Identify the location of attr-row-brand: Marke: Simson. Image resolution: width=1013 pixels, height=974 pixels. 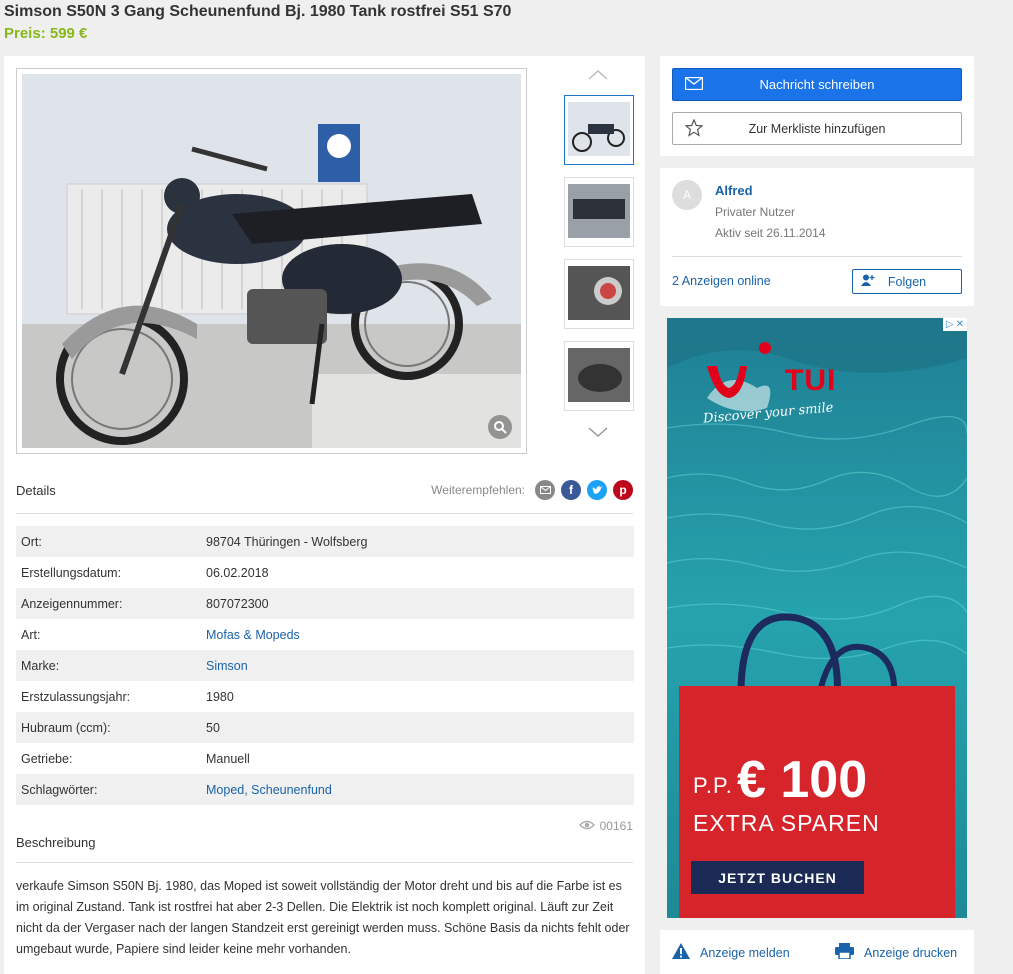
(325, 665).